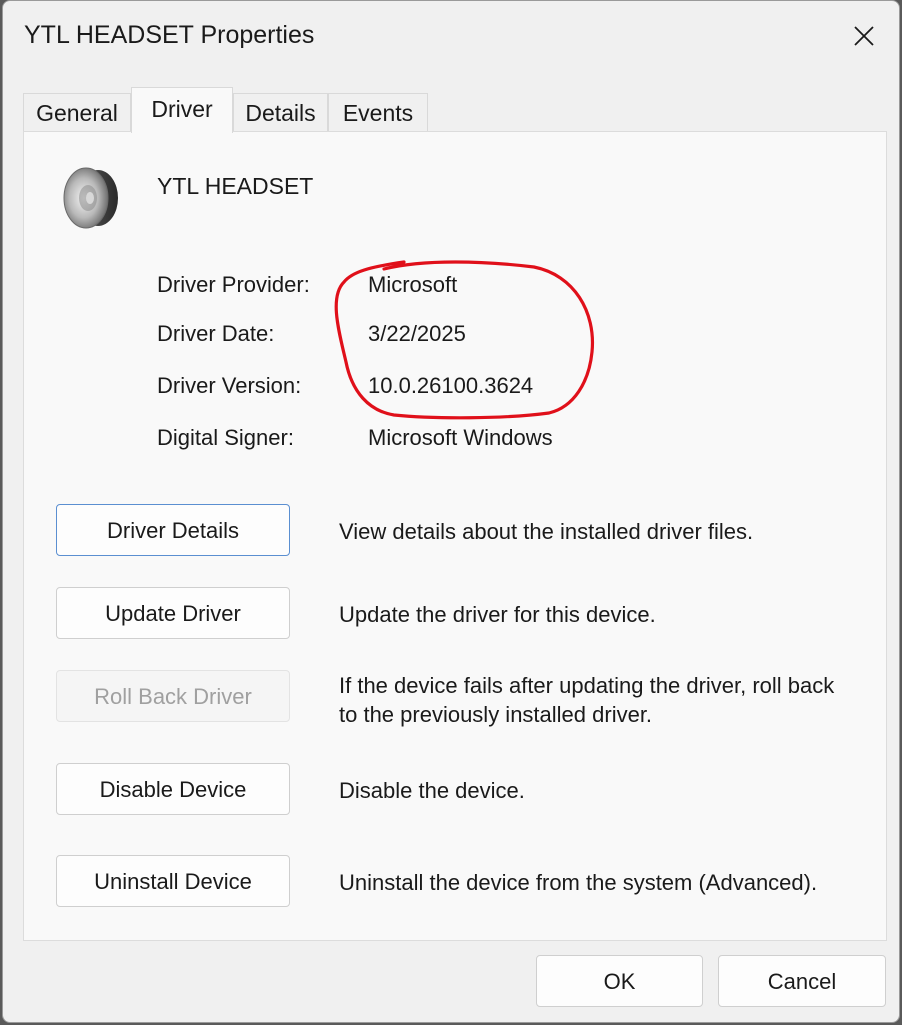 This screenshot has height=1025, width=902. I want to click on driver-date-value: 3/22/2025, so click(417, 333).